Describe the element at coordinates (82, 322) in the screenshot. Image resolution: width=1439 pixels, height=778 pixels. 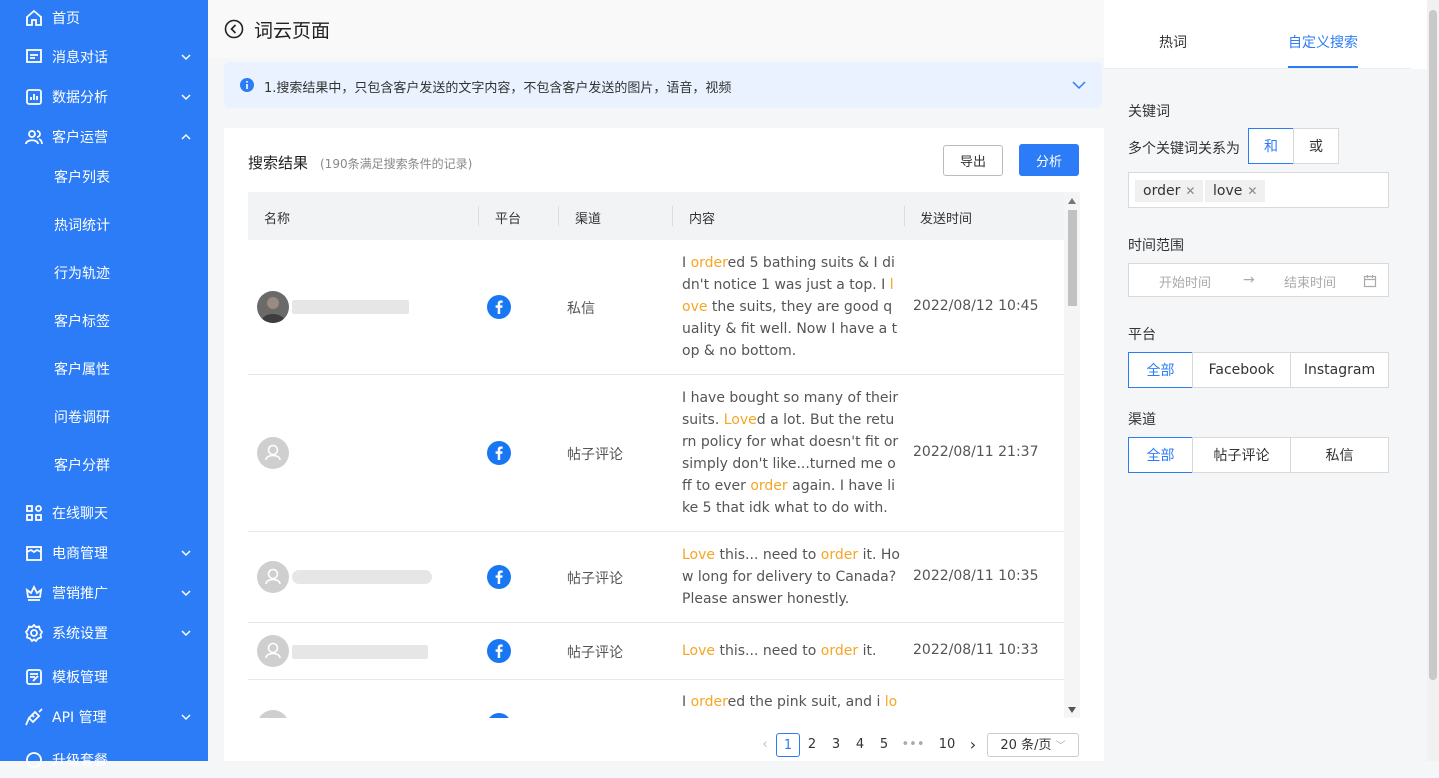
I see `nav-label: 客户标签` at that location.